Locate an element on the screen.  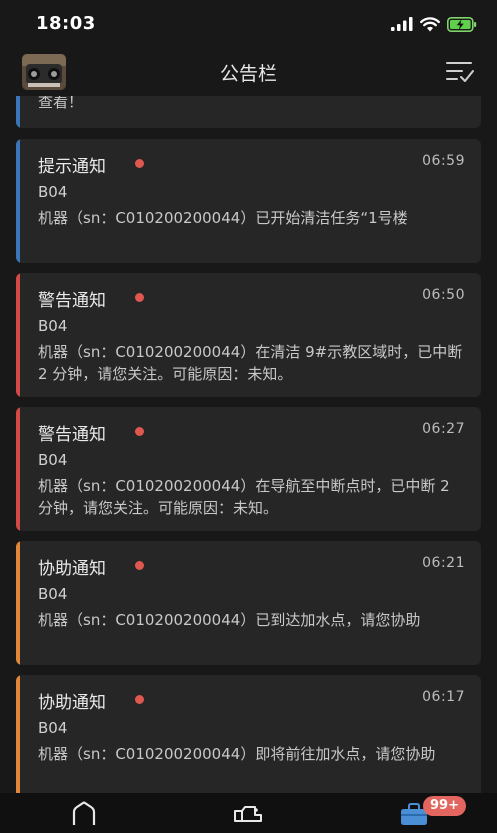
page-title: 公告栏 is located at coordinates (248, 74).